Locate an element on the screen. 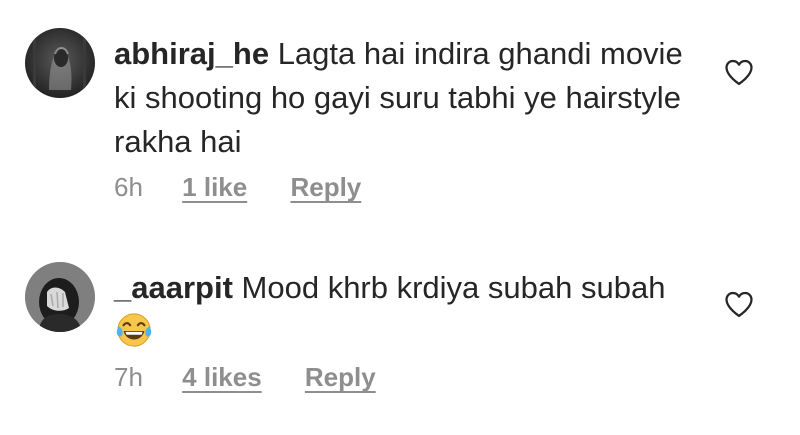 This screenshot has height=435, width=800. person-covering-face-icon is located at coordinates (60, 297).